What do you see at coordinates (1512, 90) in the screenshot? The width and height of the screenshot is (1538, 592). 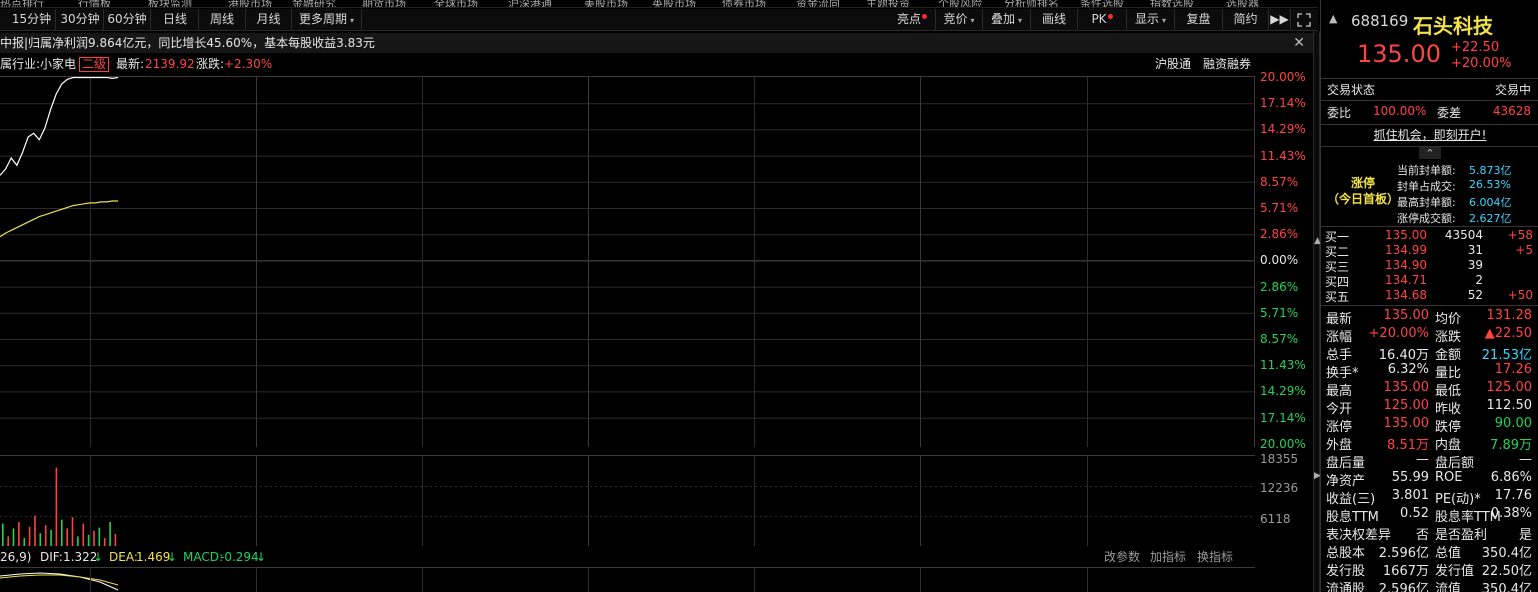 I see `status-value: 交易中` at bounding box center [1512, 90].